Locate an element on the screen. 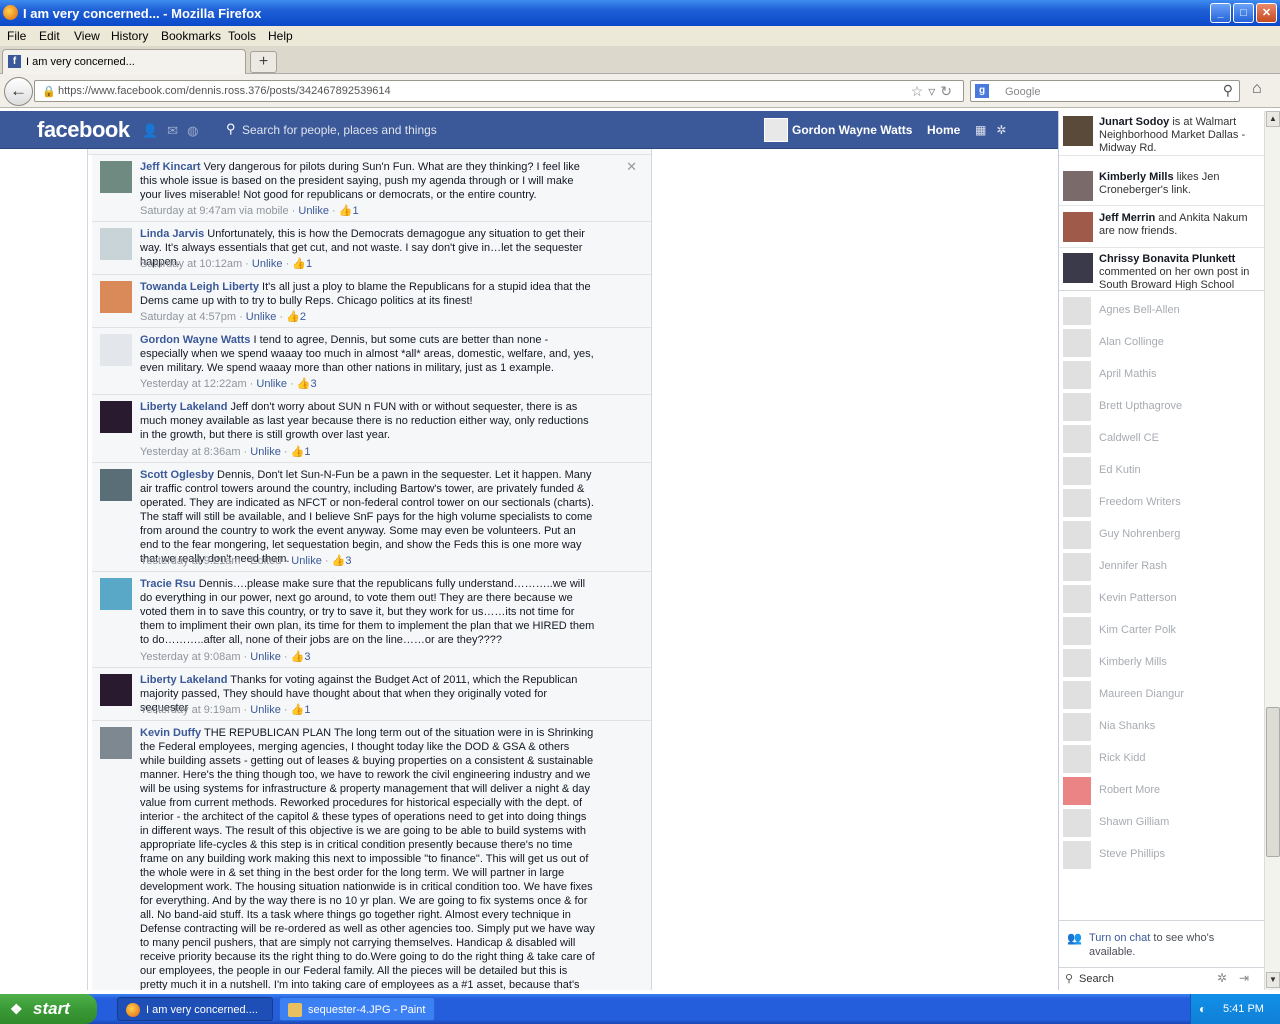  home-link: Home is located at coordinates (943, 130).